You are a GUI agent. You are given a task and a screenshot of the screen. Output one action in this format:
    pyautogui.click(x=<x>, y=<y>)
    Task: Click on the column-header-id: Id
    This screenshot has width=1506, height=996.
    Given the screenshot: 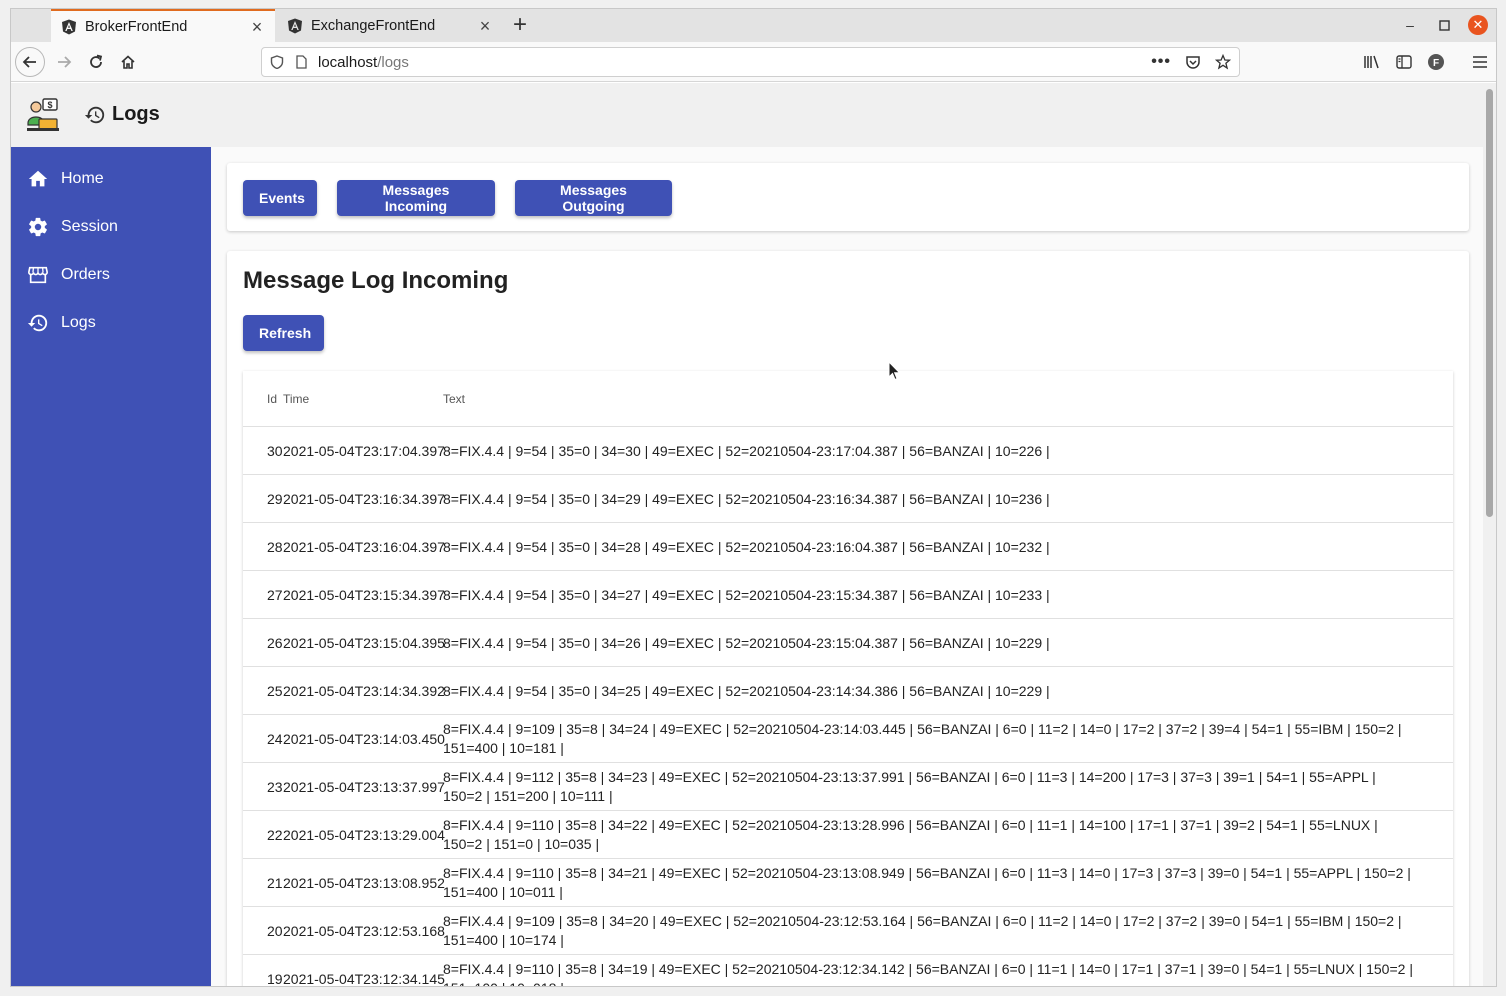 What is the action you would take?
    pyautogui.click(x=272, y=399)
    